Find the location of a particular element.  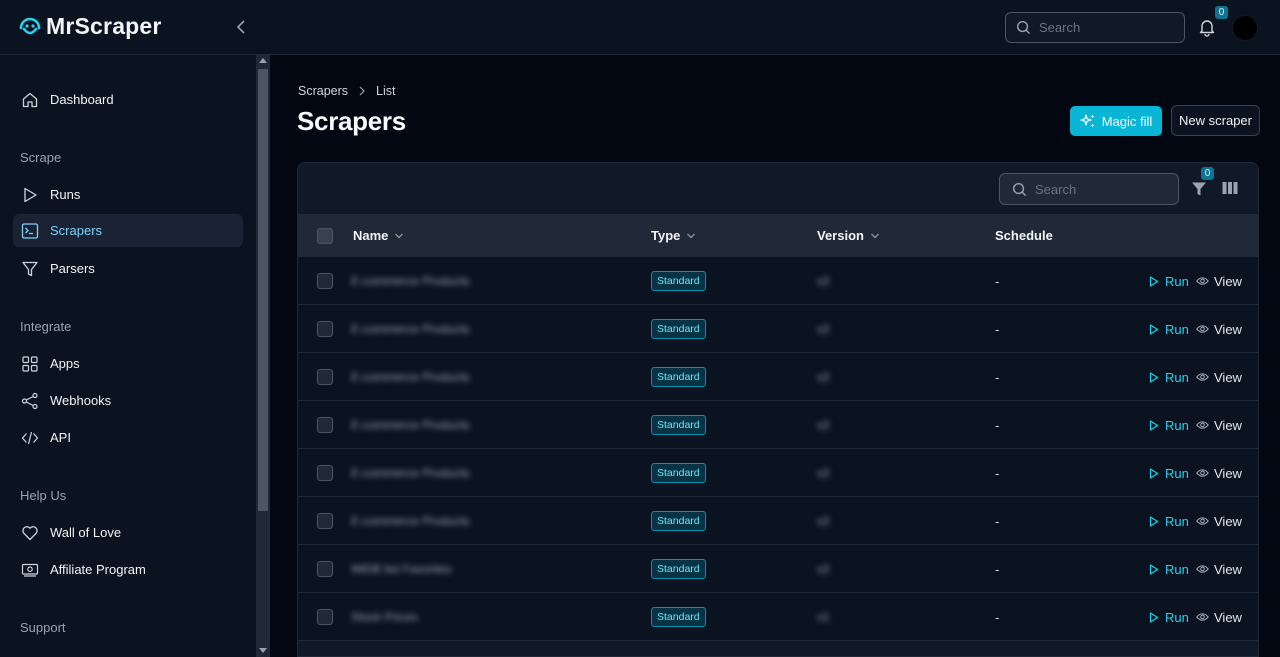

chevron-right-icon is located at coordinates (362, 91).